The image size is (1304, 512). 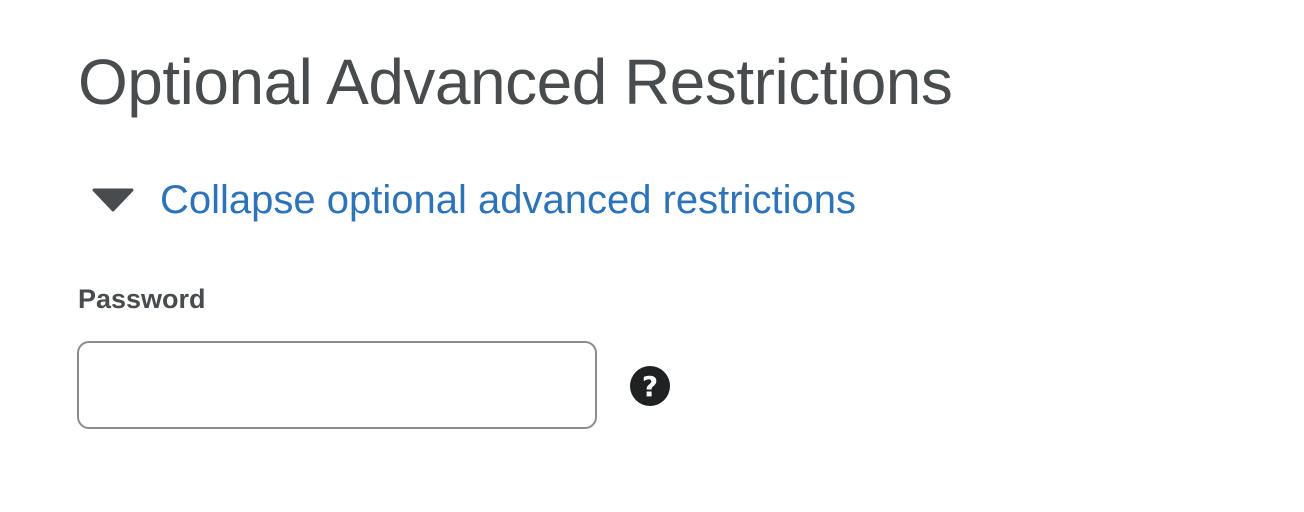 I want to click on section-title: Optional Advanced Restrictions, so click(x=515, y=82).